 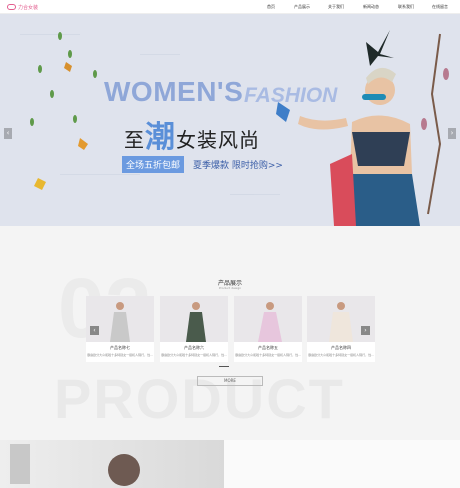 I want to click on site-header: 力合女装 首页 产品展示 关于我们 新闻动态 联系我们 在线留言, so click(x=230, y=7).